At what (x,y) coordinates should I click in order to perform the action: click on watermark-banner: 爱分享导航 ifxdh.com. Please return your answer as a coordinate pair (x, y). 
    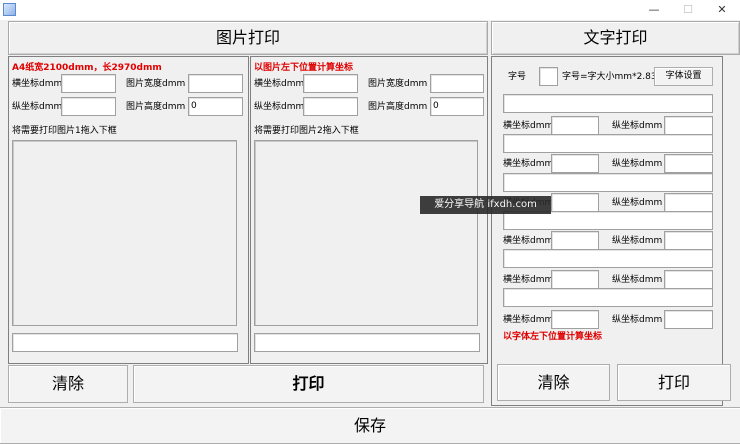
    Looking at the image, I should click on (485, 205).